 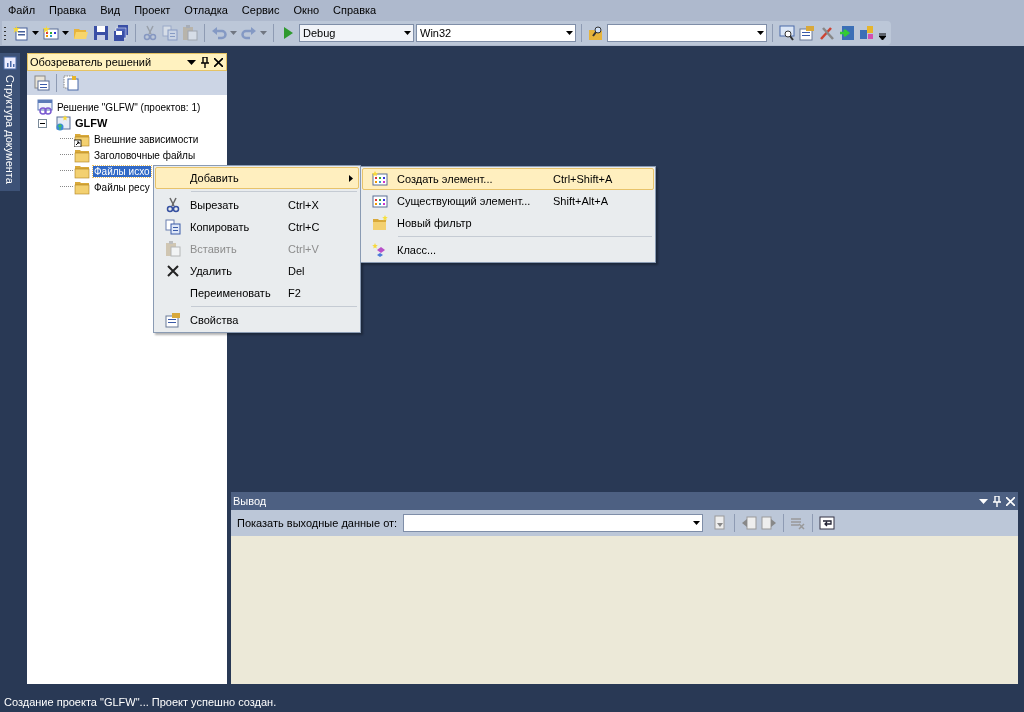 What do you see at coordinates (42, 123) in the screenshot?
I see `collapse-icon` at bounding box center [42, 123].